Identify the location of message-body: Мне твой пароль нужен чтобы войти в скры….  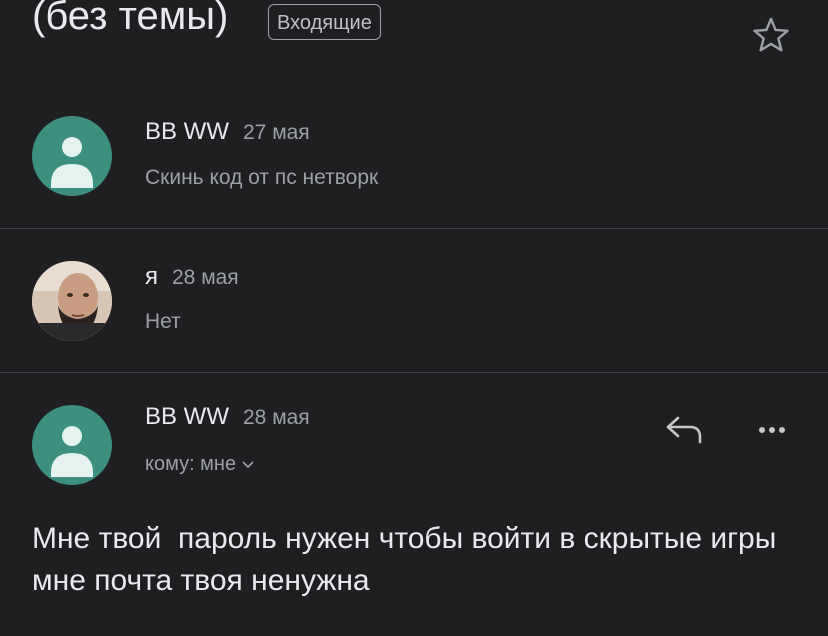
(408, 559).